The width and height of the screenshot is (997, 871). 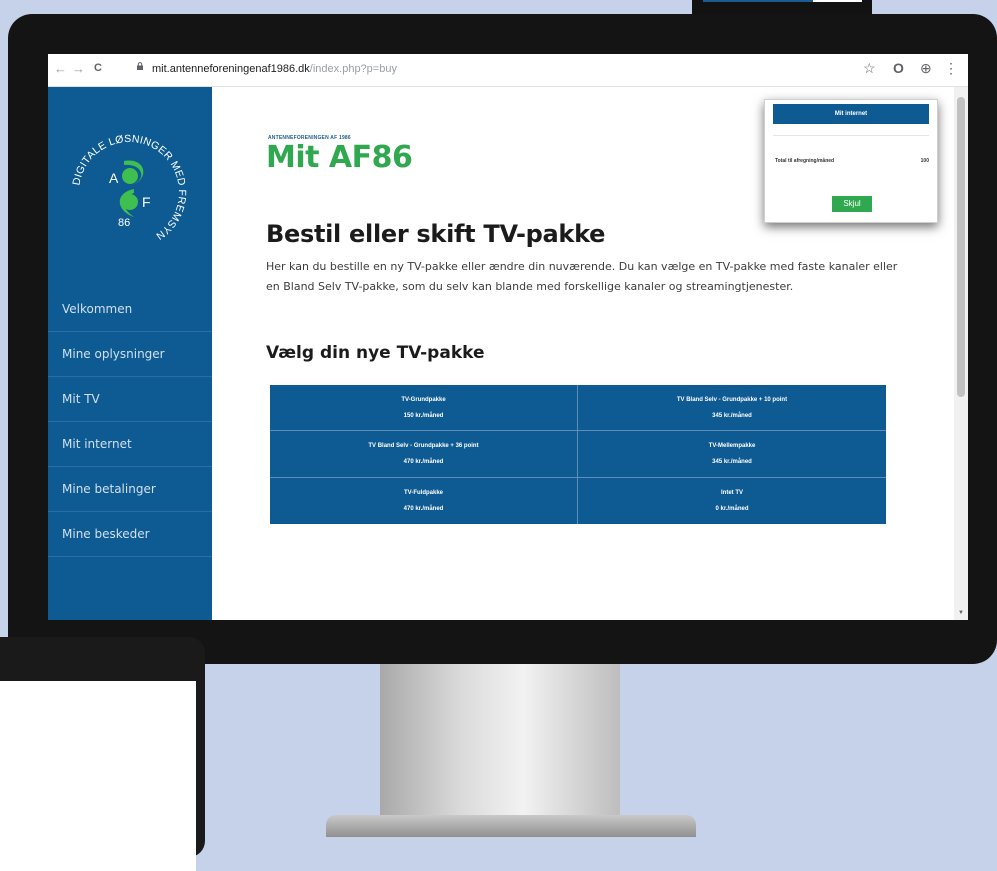 What do you see at coordinates (130, 399) in the screenshot?
I see `sidebar-item-mit-tv: Mit TV` at bounding box center [130, 399].